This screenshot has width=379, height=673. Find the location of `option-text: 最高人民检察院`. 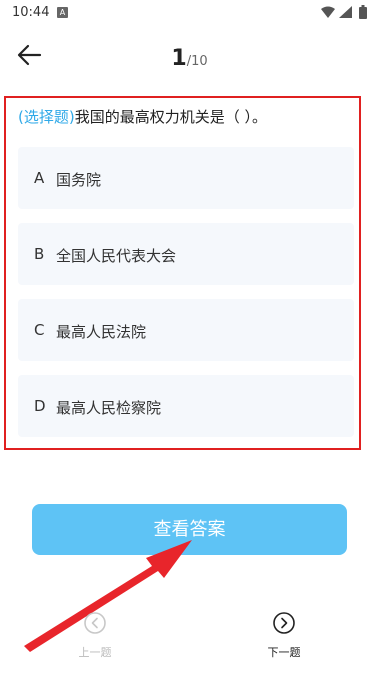

option-text: 最高人民检察院 is located at coordinates (109, 408).